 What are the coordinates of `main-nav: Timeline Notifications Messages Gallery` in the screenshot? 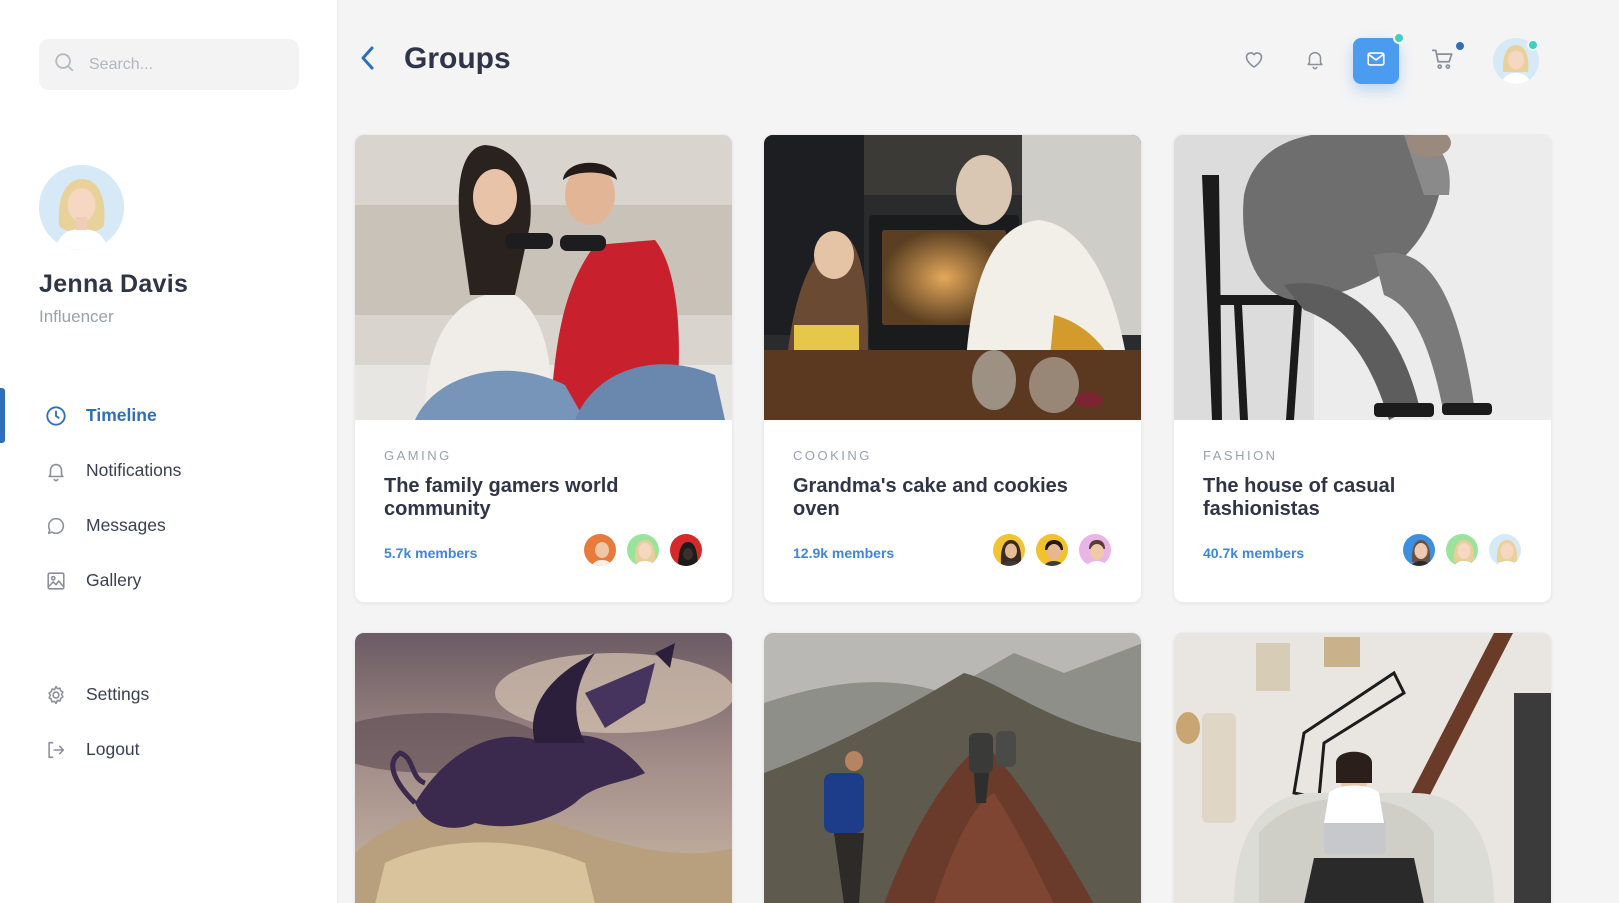 It's located at (169, 498).